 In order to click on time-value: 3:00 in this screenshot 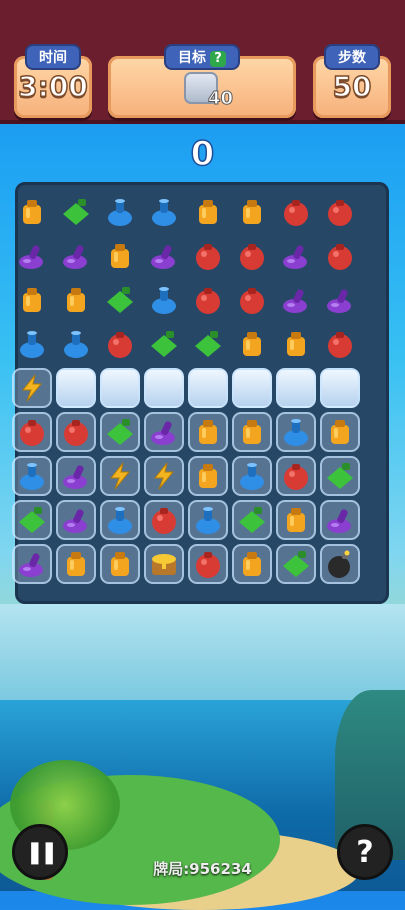, I will do `click(52, 86)`.